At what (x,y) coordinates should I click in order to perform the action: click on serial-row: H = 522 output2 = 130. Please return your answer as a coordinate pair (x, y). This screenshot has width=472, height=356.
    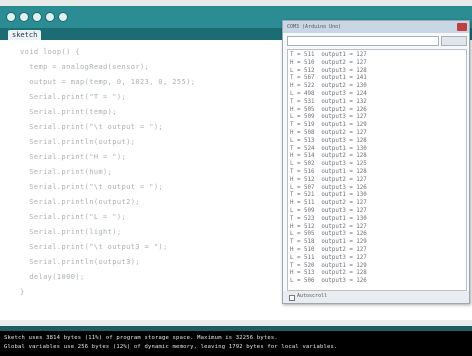
    Looking at the image, I should click on (328, 86).